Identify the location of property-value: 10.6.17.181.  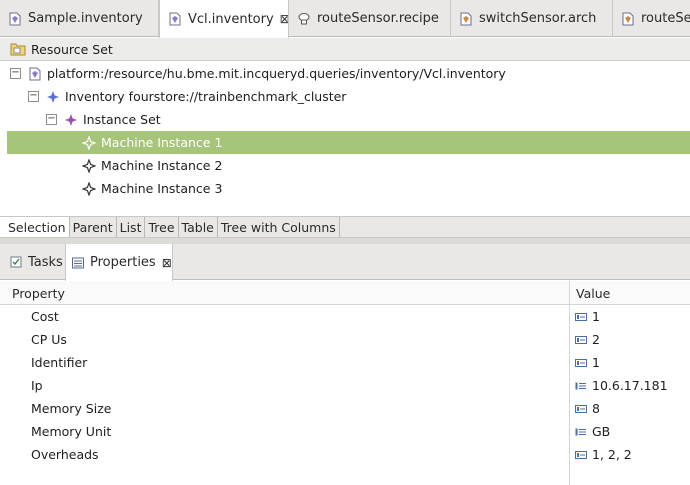
(621, 385).